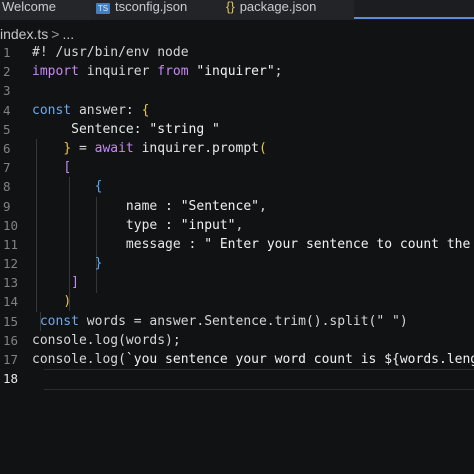 The height and width of the screenshot is (474, 474). I want to click on string: "Sentence", so click(219, 206).